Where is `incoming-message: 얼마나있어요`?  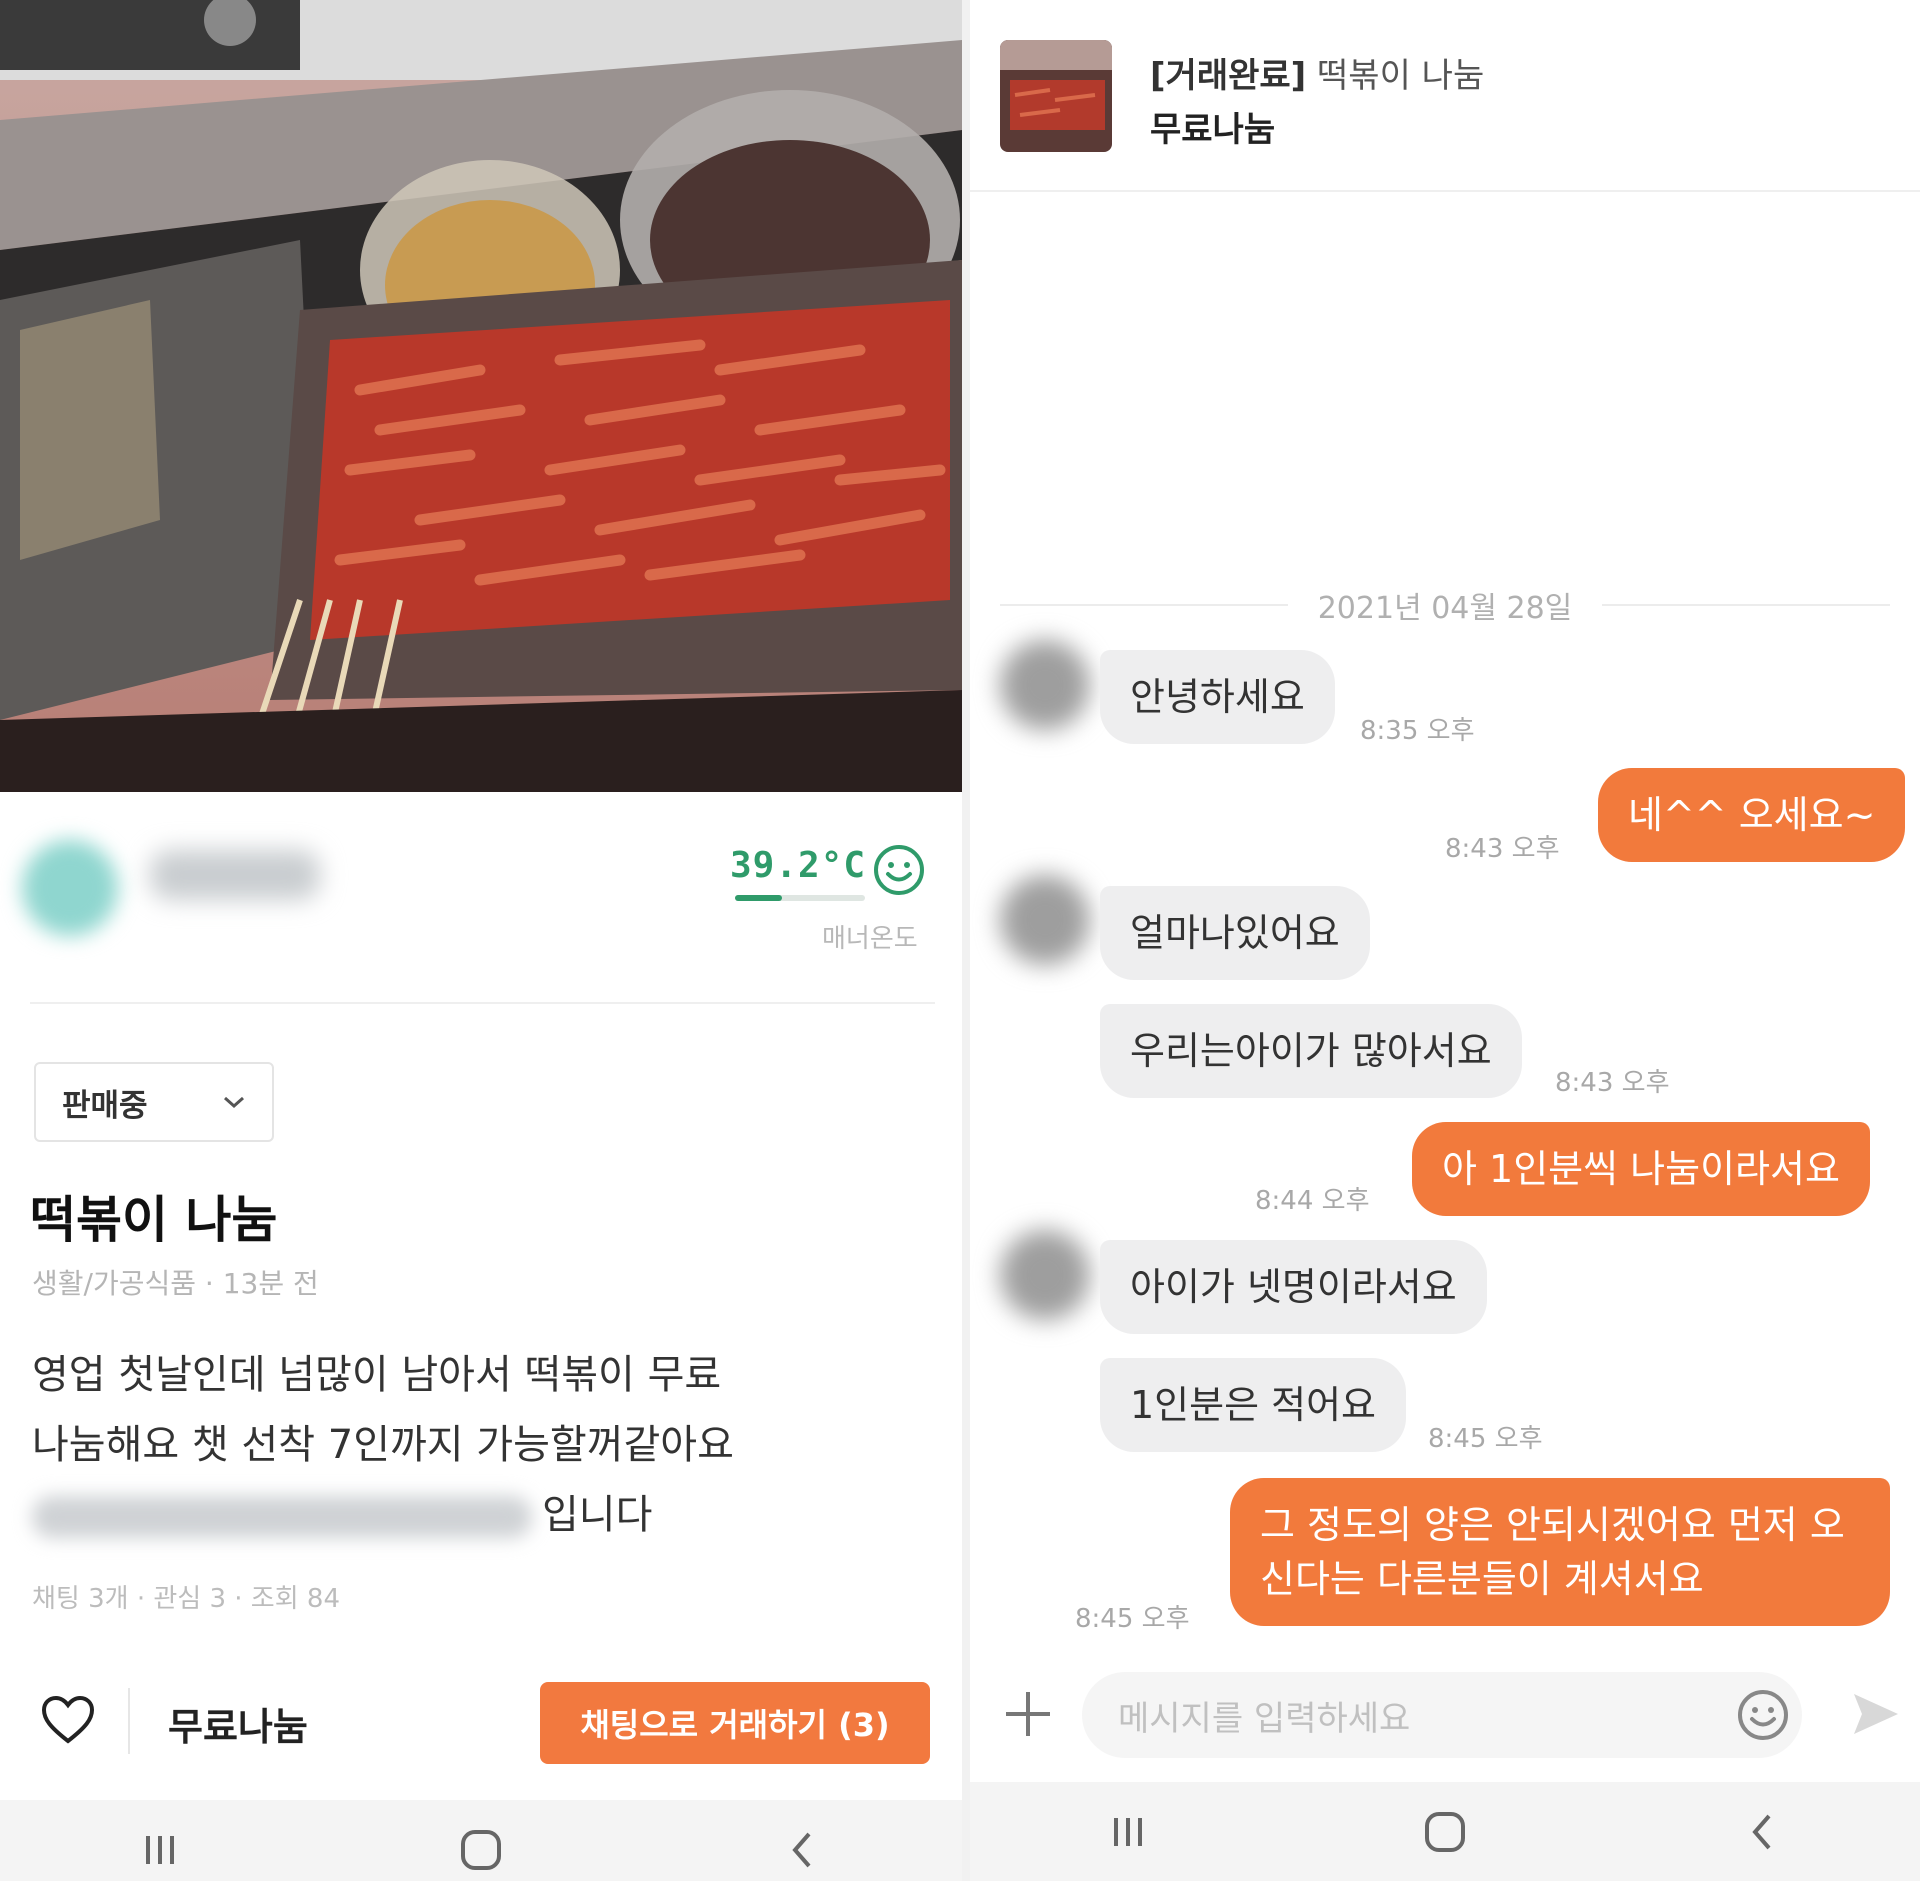 incoming-message: 얼마나있어요 is located at coordinates (1235, 933).